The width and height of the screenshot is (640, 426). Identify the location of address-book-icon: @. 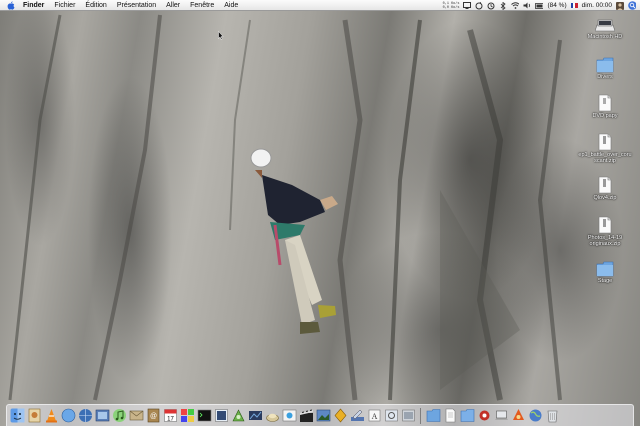
(153, 416).